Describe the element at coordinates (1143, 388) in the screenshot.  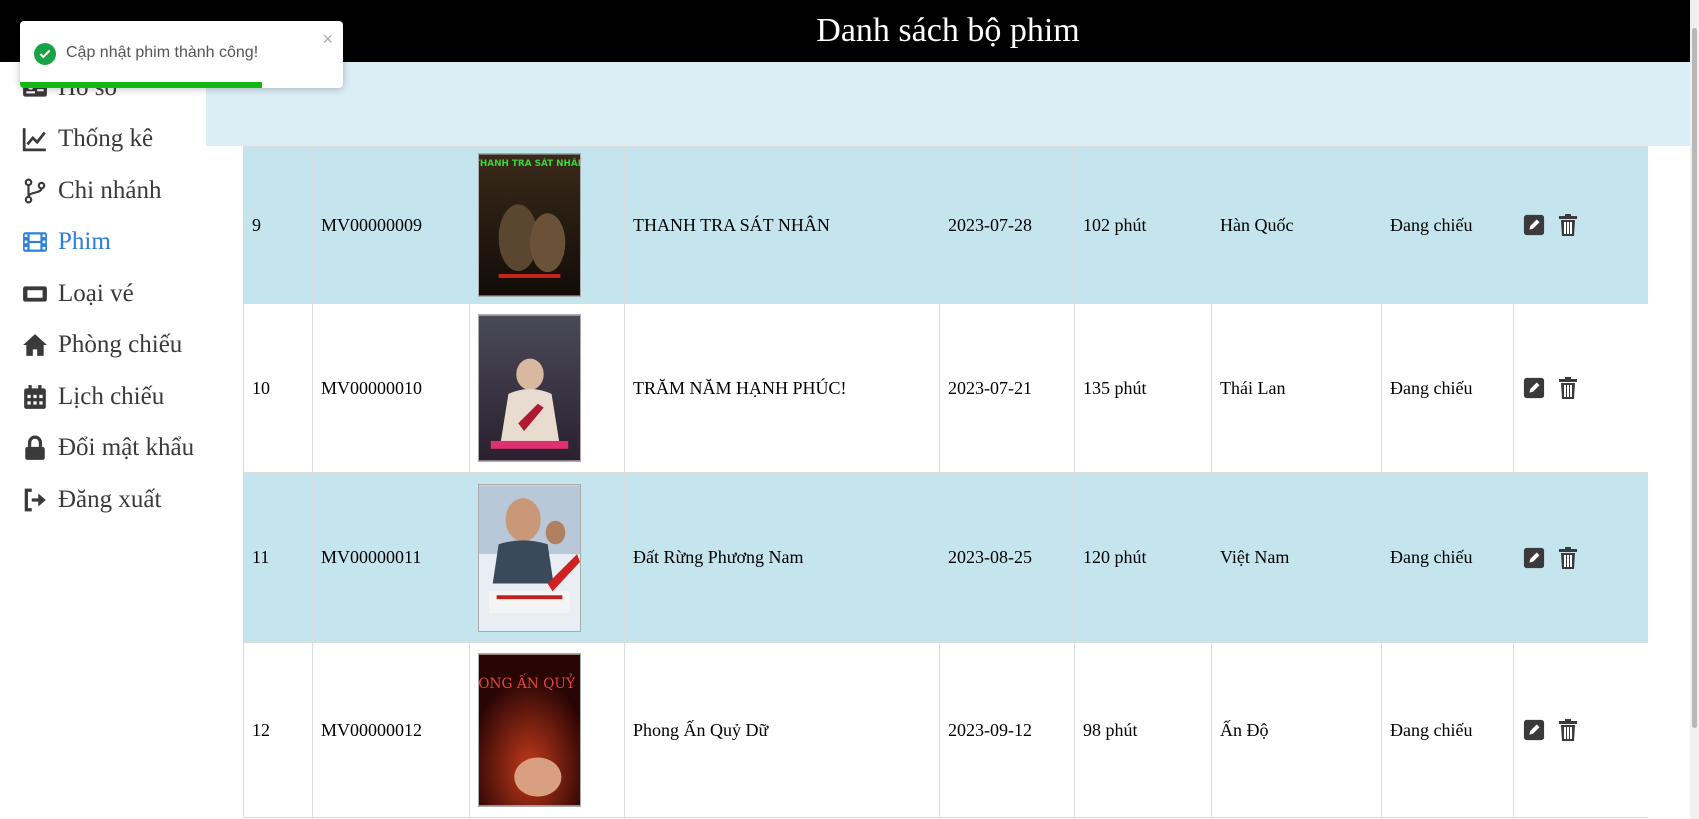
I see `movie-duration: 135 phút` at that location.